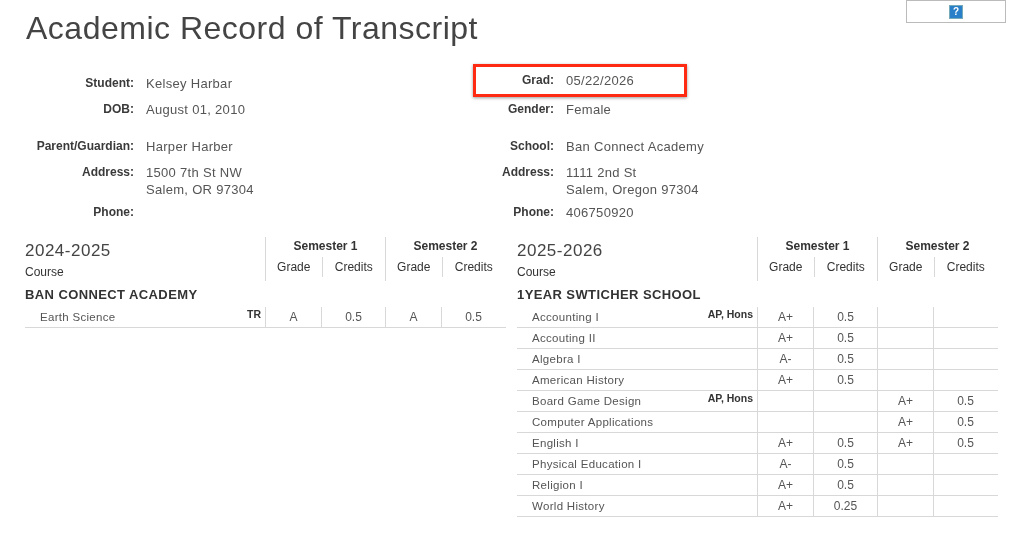 The height and width of the screenshot is (548, 1027). Describe the element at coordinates (538, 80) in the screenshot. I see `field-label: Grad:` at that location.